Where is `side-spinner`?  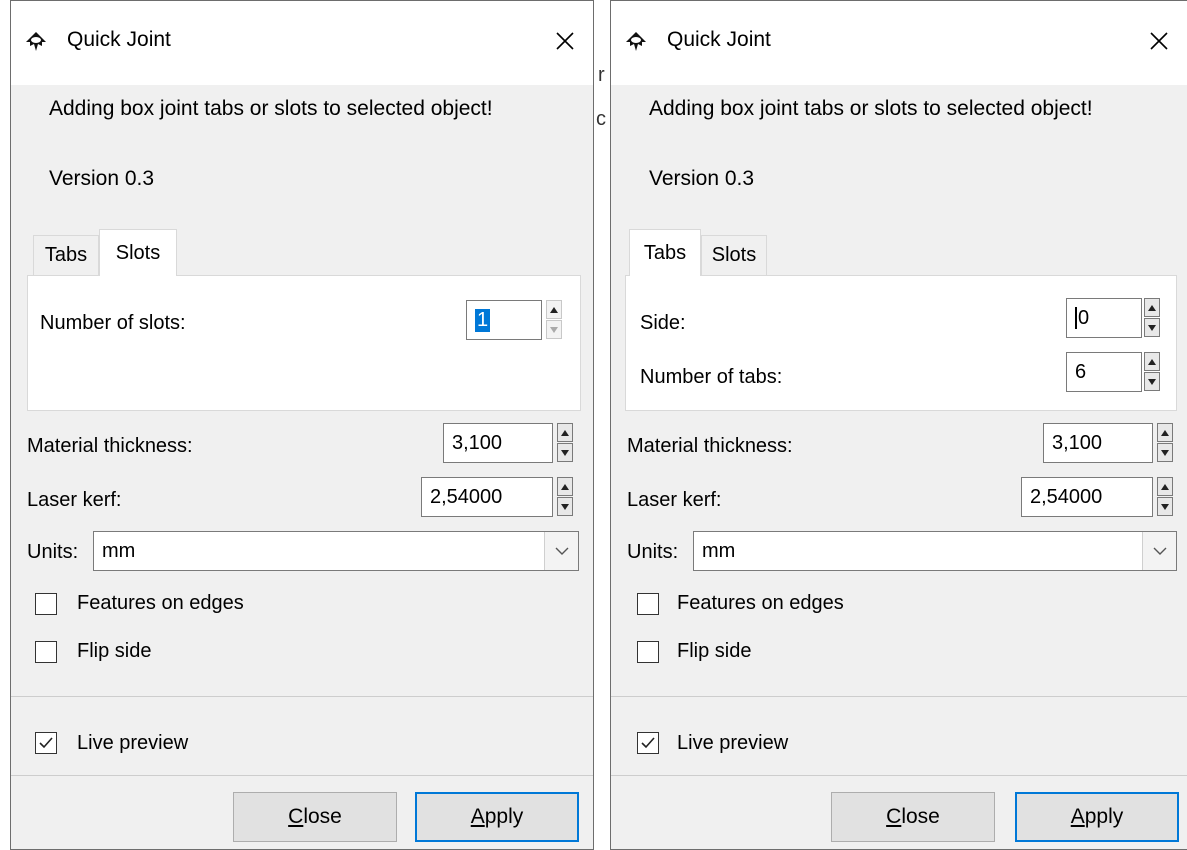
side-spinner is located at coordinates (1152, 318).